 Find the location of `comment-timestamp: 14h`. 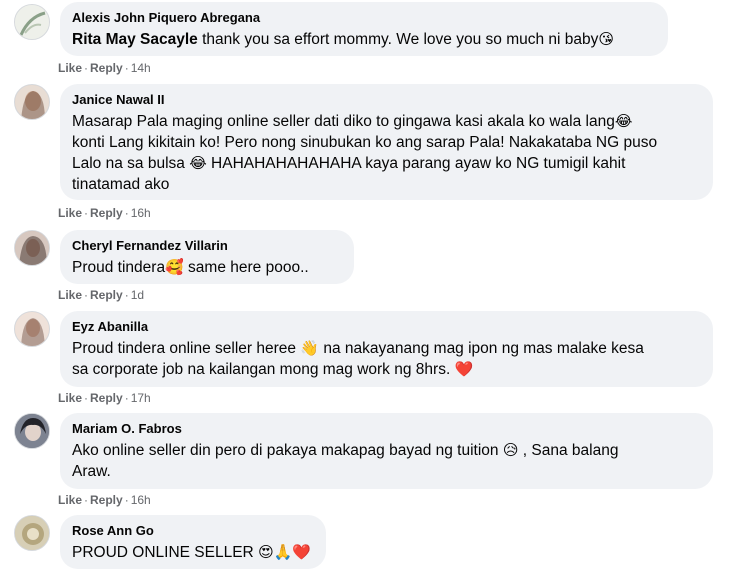

comment-timestamp: 14h is located at coordinates (141, 68).